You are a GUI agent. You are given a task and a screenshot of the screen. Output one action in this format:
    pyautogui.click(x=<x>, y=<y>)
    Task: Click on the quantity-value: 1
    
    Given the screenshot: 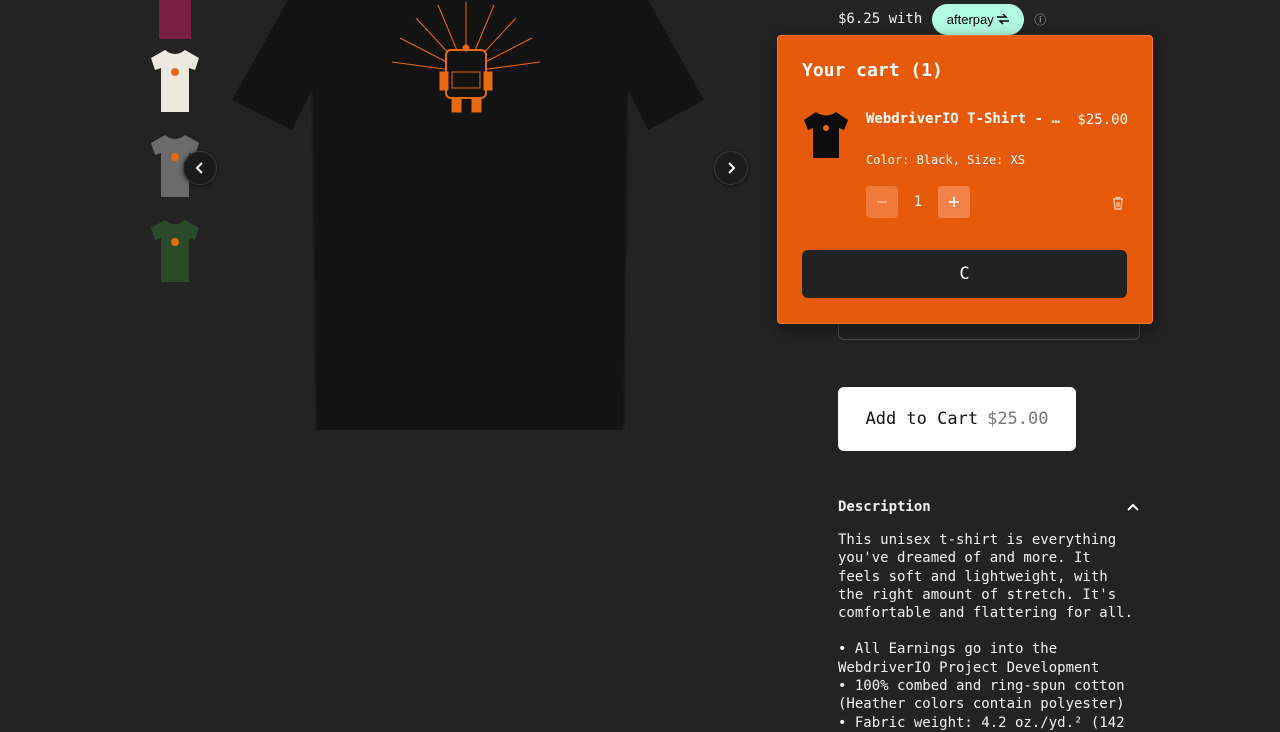 What is the action you would take?
    pyautogui.click(x=918, y=202)
    